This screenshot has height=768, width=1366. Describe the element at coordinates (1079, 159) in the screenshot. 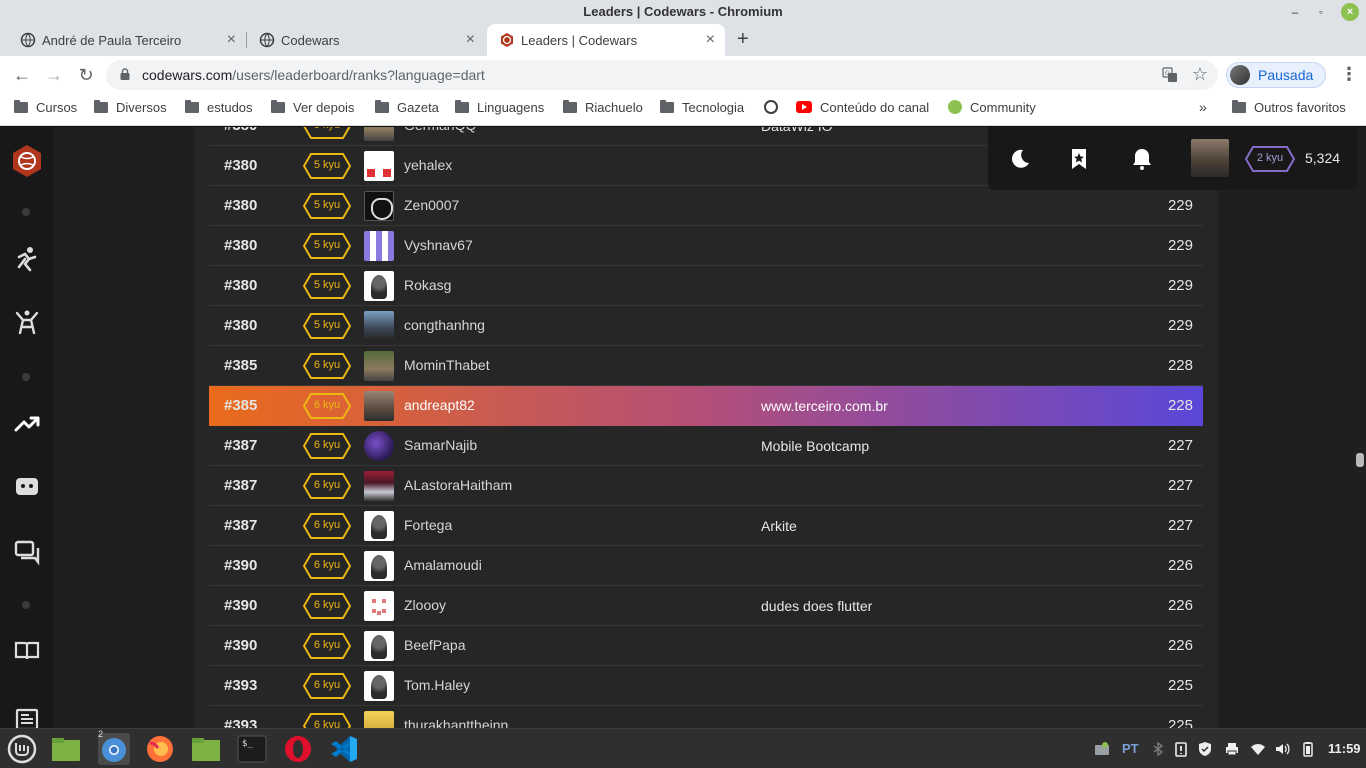

I see `bookmark-icon` at that location.